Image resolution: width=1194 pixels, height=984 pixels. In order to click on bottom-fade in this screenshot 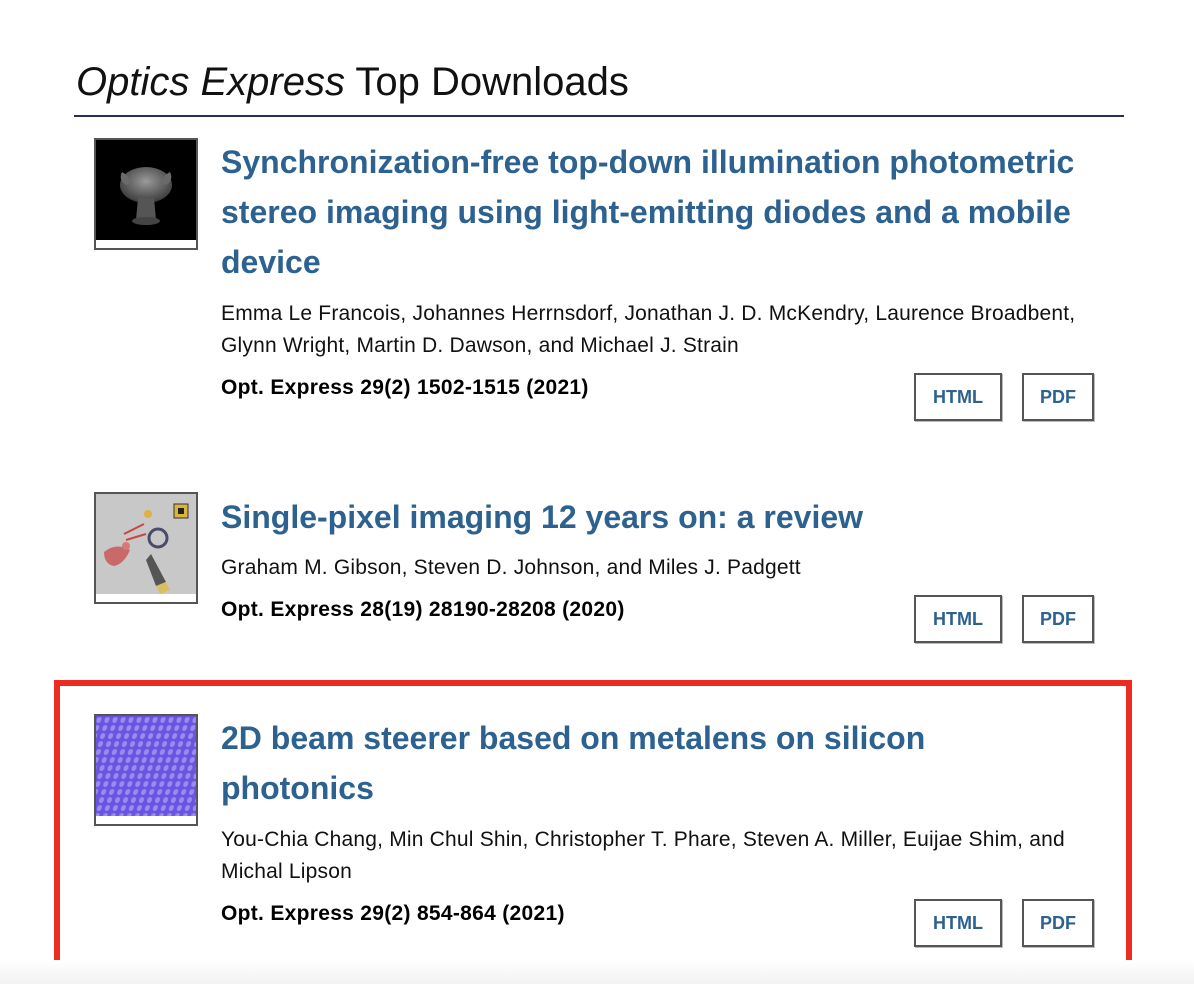, I will do `click(597, 972)`.